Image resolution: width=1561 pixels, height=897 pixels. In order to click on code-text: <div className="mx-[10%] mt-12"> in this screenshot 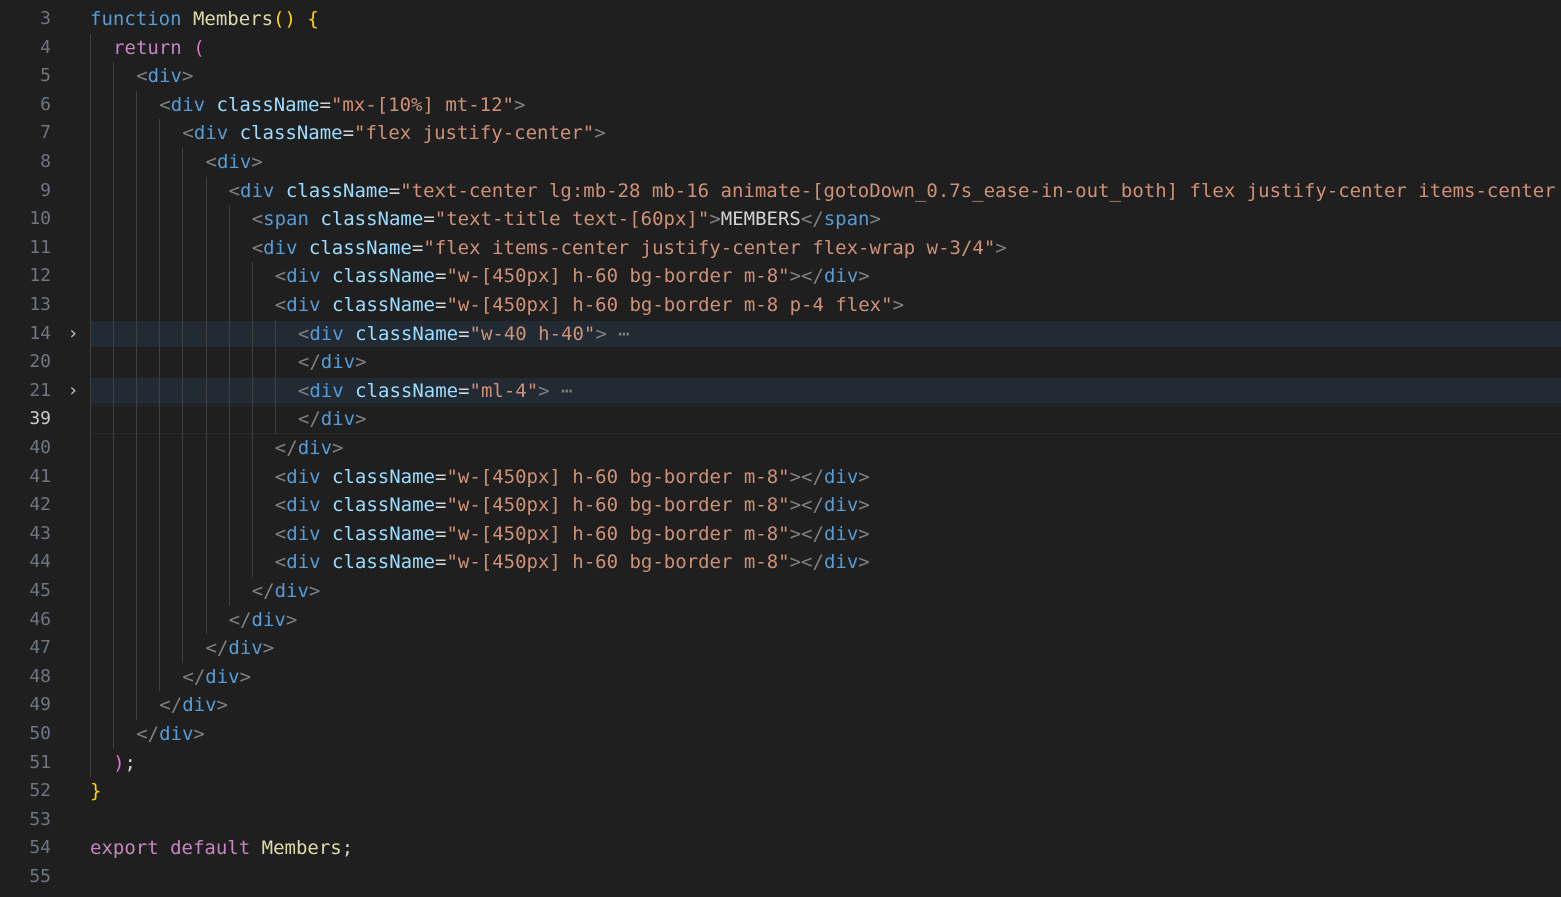, I will do `click(342, 105)`.